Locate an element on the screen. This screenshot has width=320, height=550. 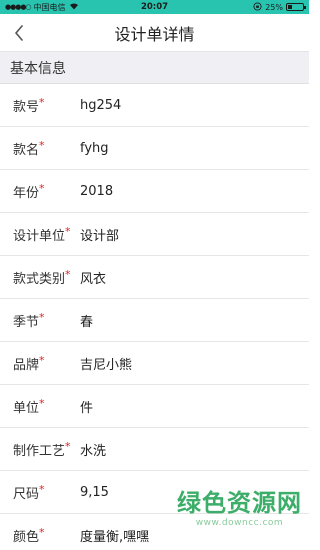
field-label: 颜色* is located at coordinates (40, 535).